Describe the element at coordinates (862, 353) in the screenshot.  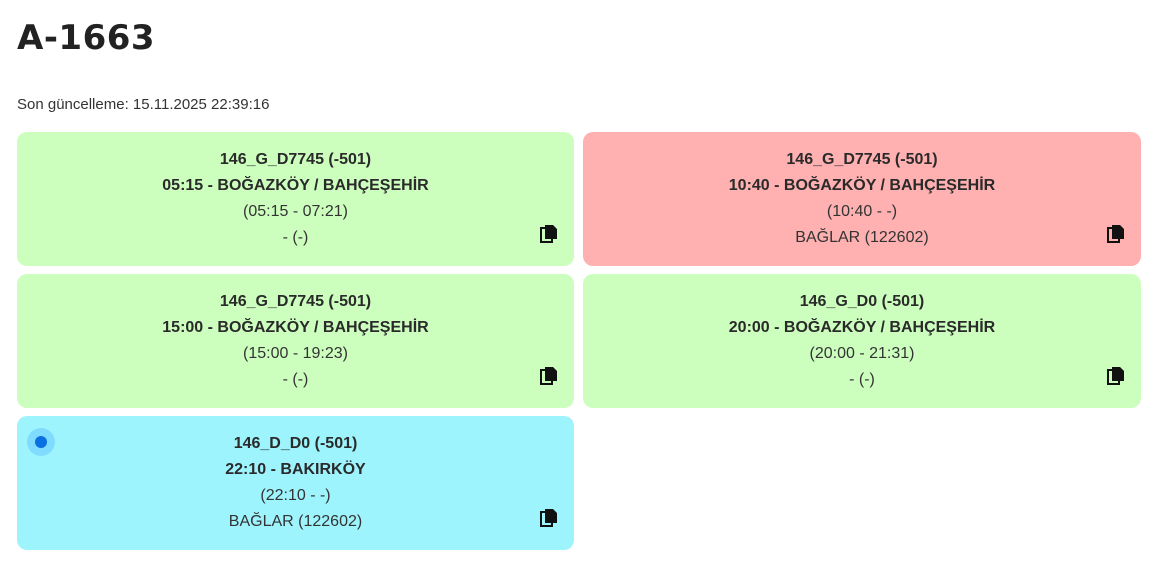
I see `trip-time-range: (20:00 - 21:31)` at that location.